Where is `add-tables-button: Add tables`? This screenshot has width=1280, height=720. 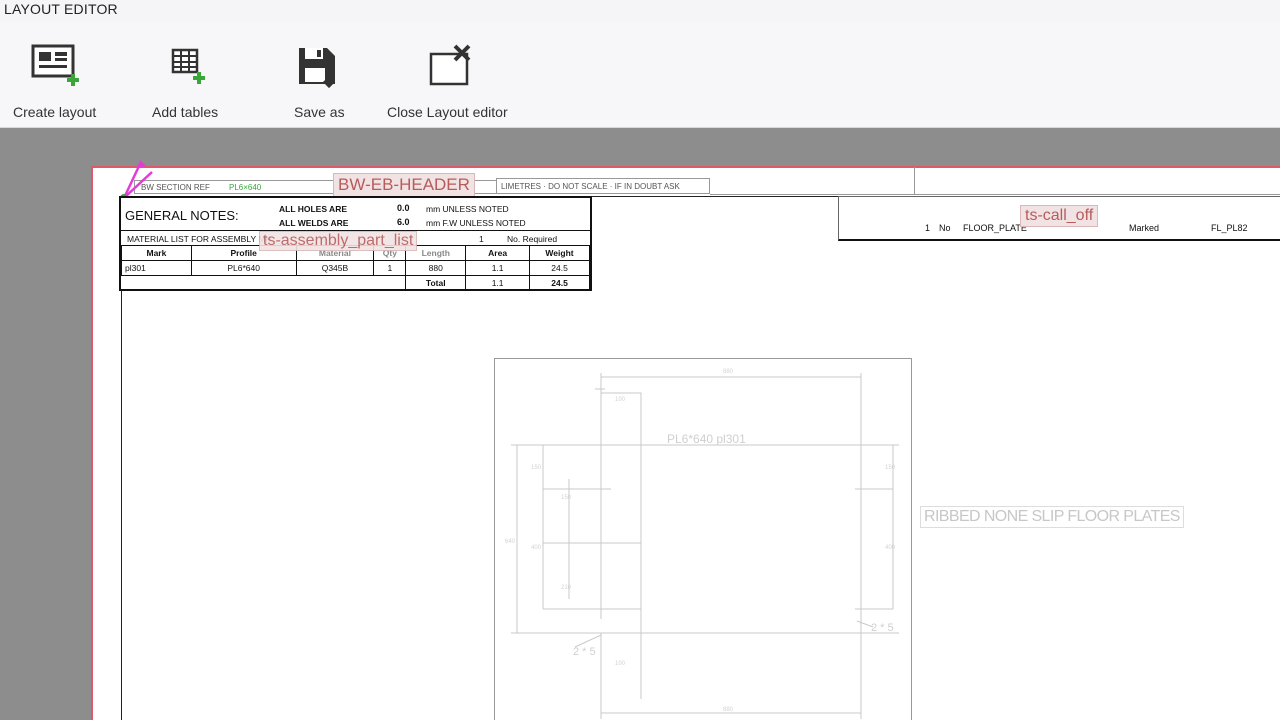 add-tables-button: Add tables is located at coordinates (185, 82).